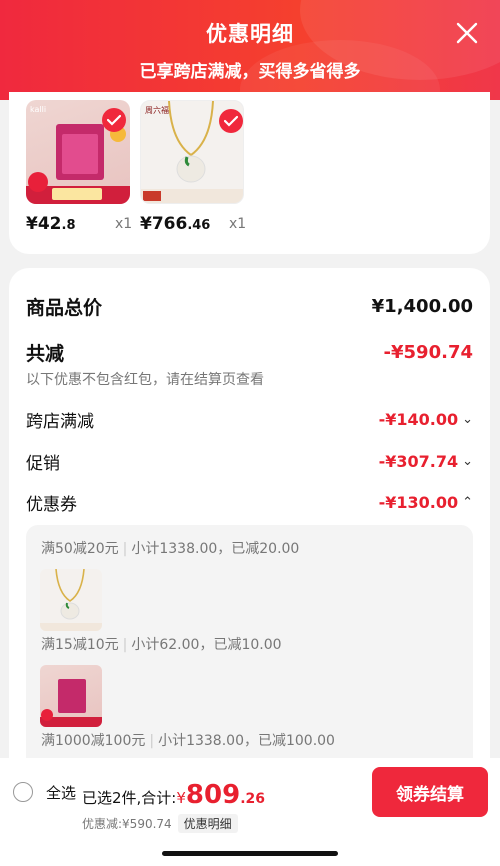 This screenshot has height=866, width=500. I want to click on discount-row-promotion: 促销 -¥307.74 ⌄, so click(249, 461).